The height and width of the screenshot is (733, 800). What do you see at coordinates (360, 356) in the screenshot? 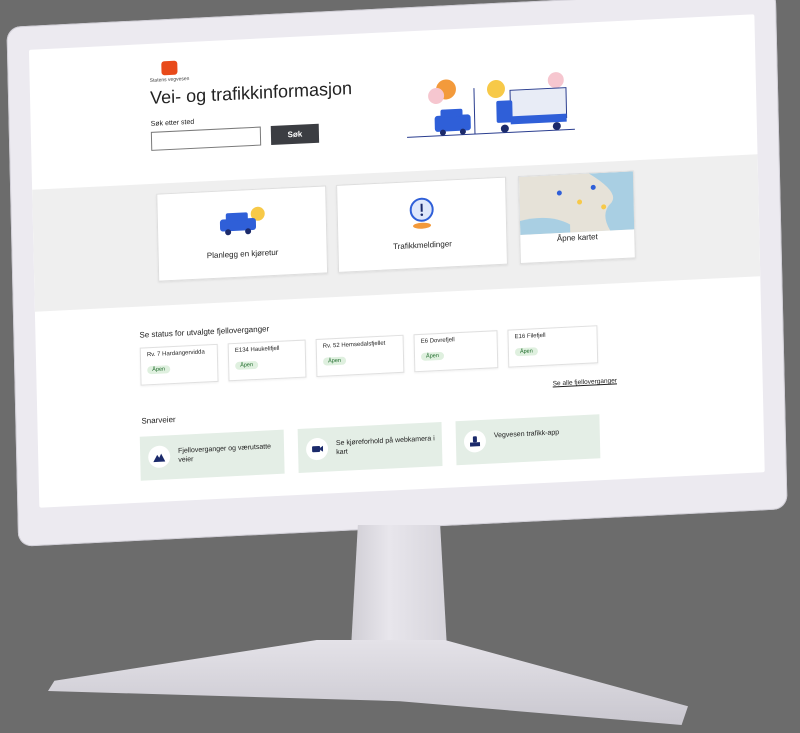
I see `mountain-pass-card: Rv. 52 Hemsedalsfjellet Åpen` at bounding box center [360, 356].